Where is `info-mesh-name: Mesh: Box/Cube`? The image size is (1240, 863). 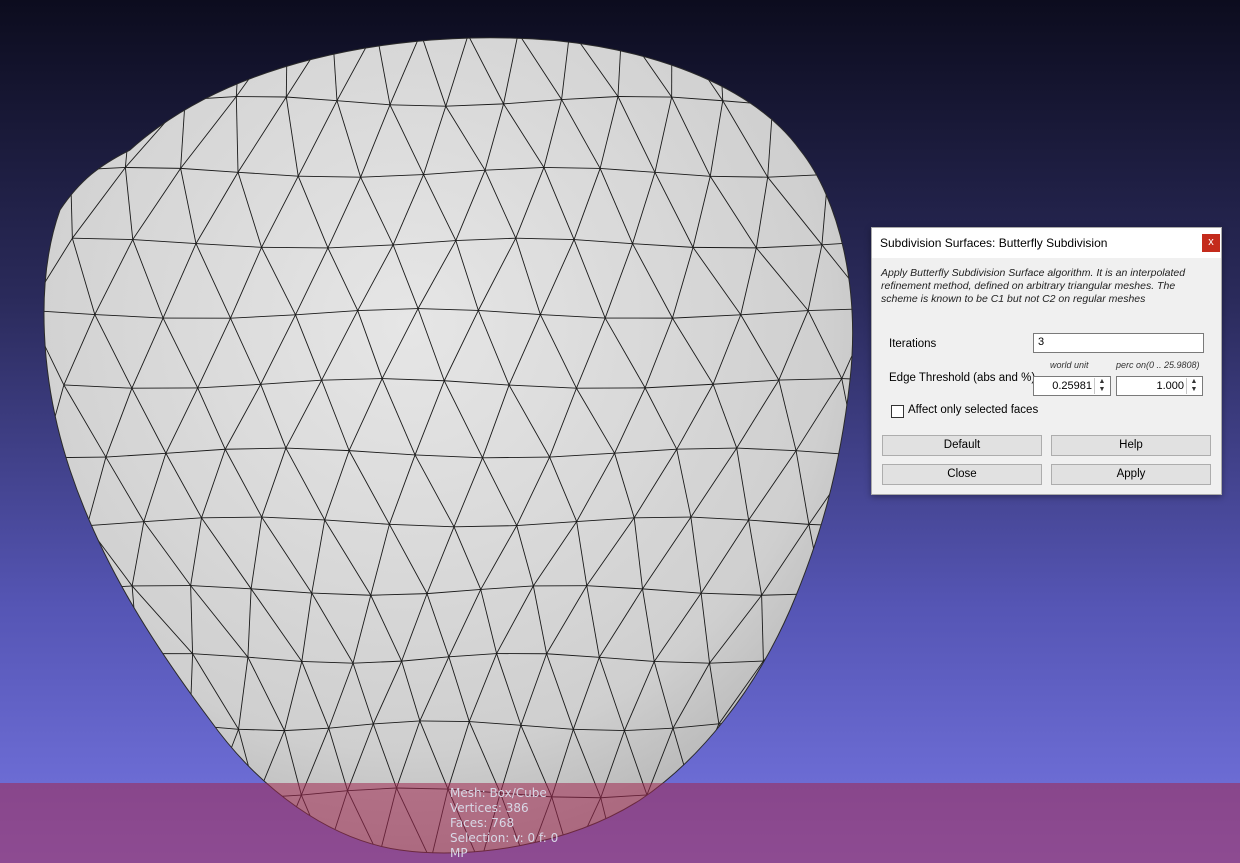
info-mesh-name: Mesh: Box/Cube is located at coordinates (498, 793).